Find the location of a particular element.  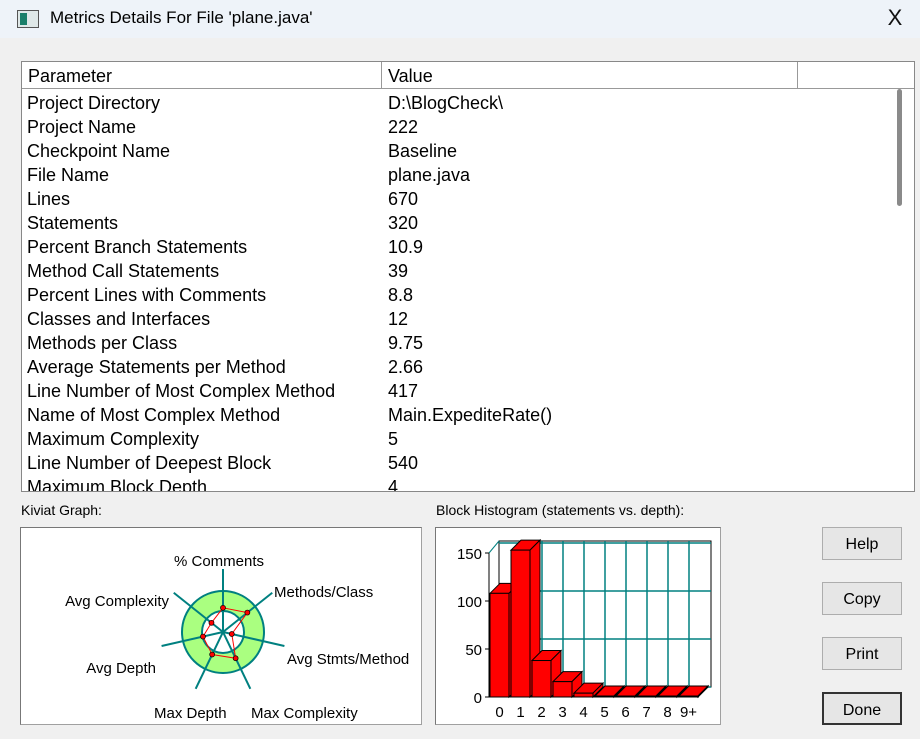

close-button: X is located at coordinates (895, 18).